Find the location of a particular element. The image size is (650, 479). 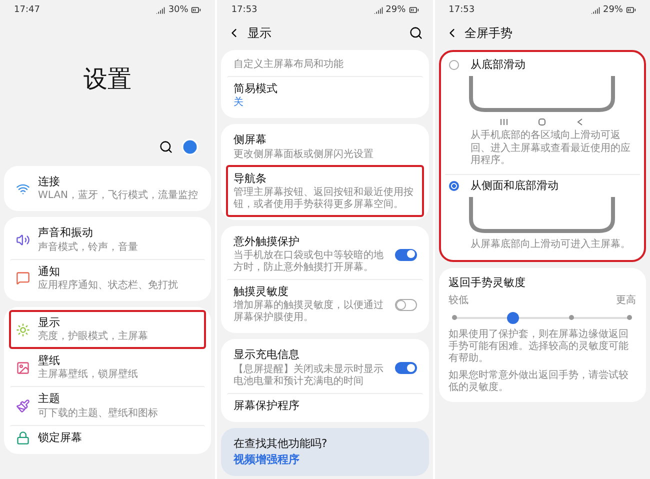

item-subtitle: 应用程序通知、状态栏、免打扰 is located at coordinates (108, 286).